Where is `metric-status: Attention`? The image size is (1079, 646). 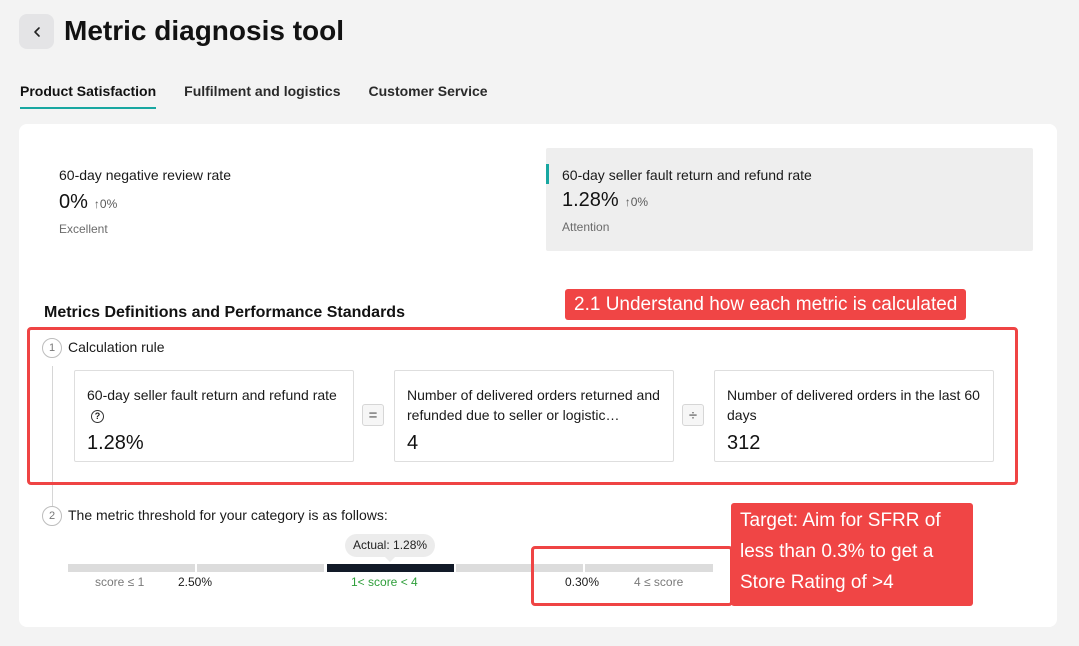
metric-status: Attention is located at coordinates (586, 227).